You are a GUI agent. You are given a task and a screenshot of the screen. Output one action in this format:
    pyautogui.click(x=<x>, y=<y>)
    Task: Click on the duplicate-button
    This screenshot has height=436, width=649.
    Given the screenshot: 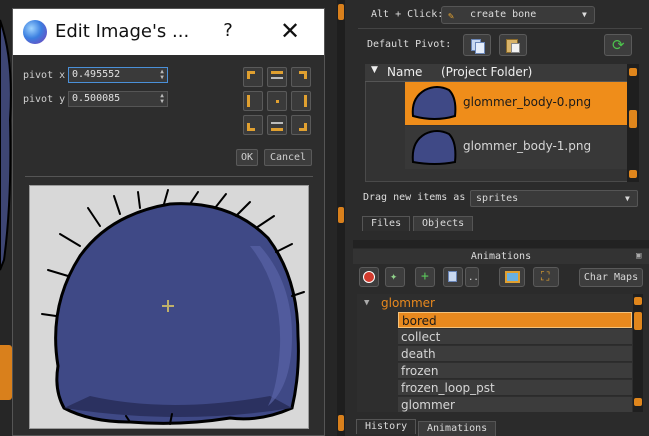 What is the action you would take?
    pyautogui.click(x=453, y=277)
    